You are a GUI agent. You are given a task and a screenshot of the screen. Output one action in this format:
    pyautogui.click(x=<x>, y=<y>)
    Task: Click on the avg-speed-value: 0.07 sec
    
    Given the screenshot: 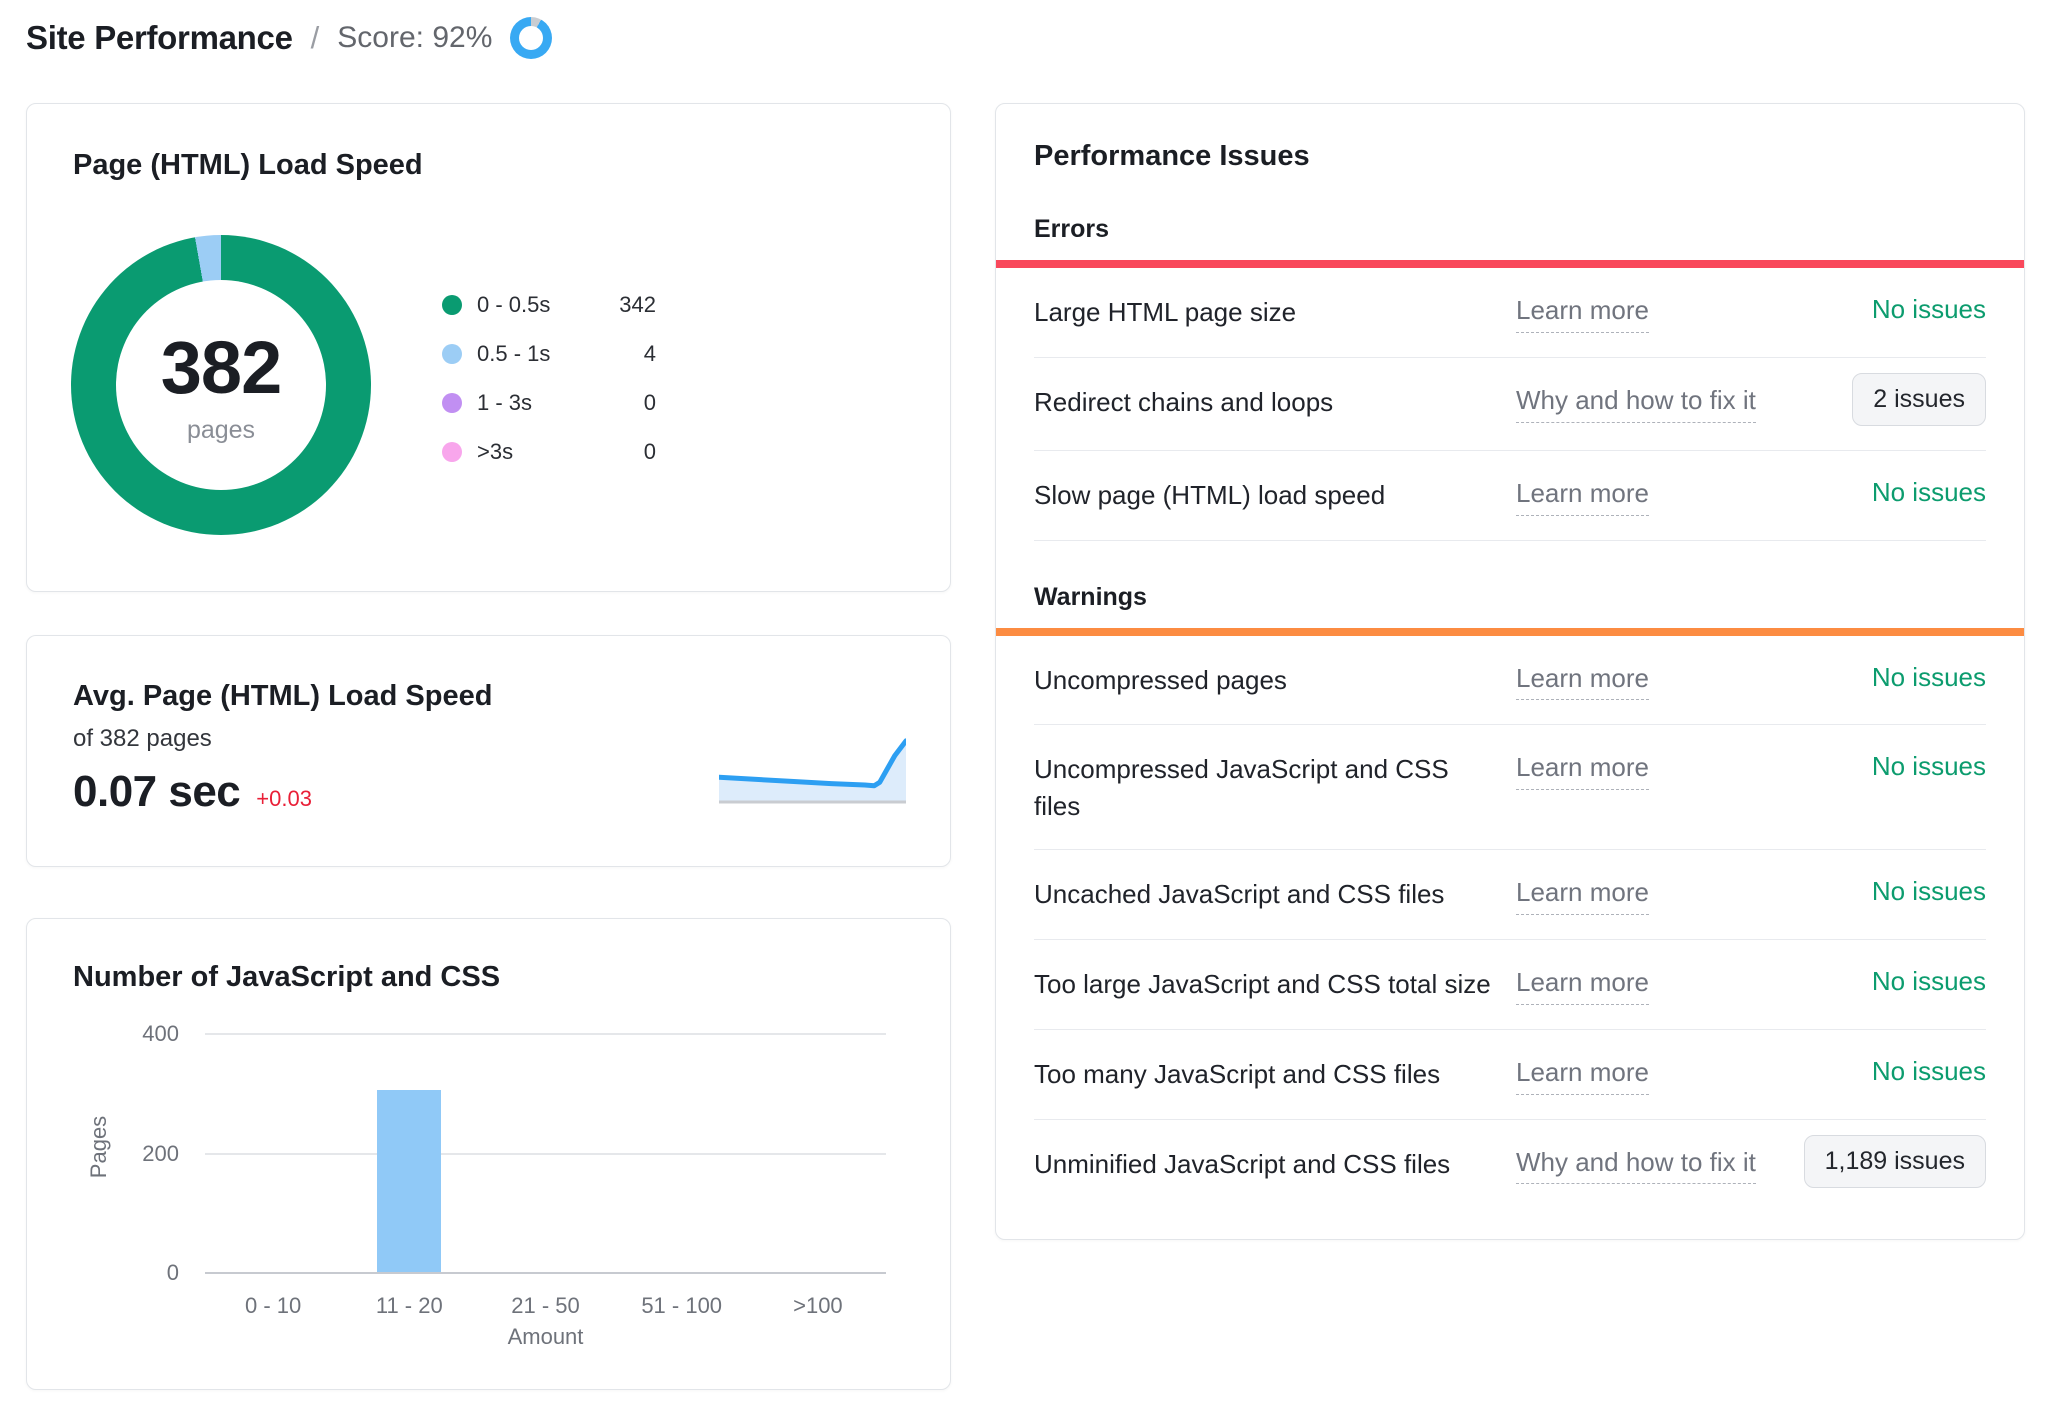 What is the action you would take?
    pyautogui.click(x=157, y=791)
    